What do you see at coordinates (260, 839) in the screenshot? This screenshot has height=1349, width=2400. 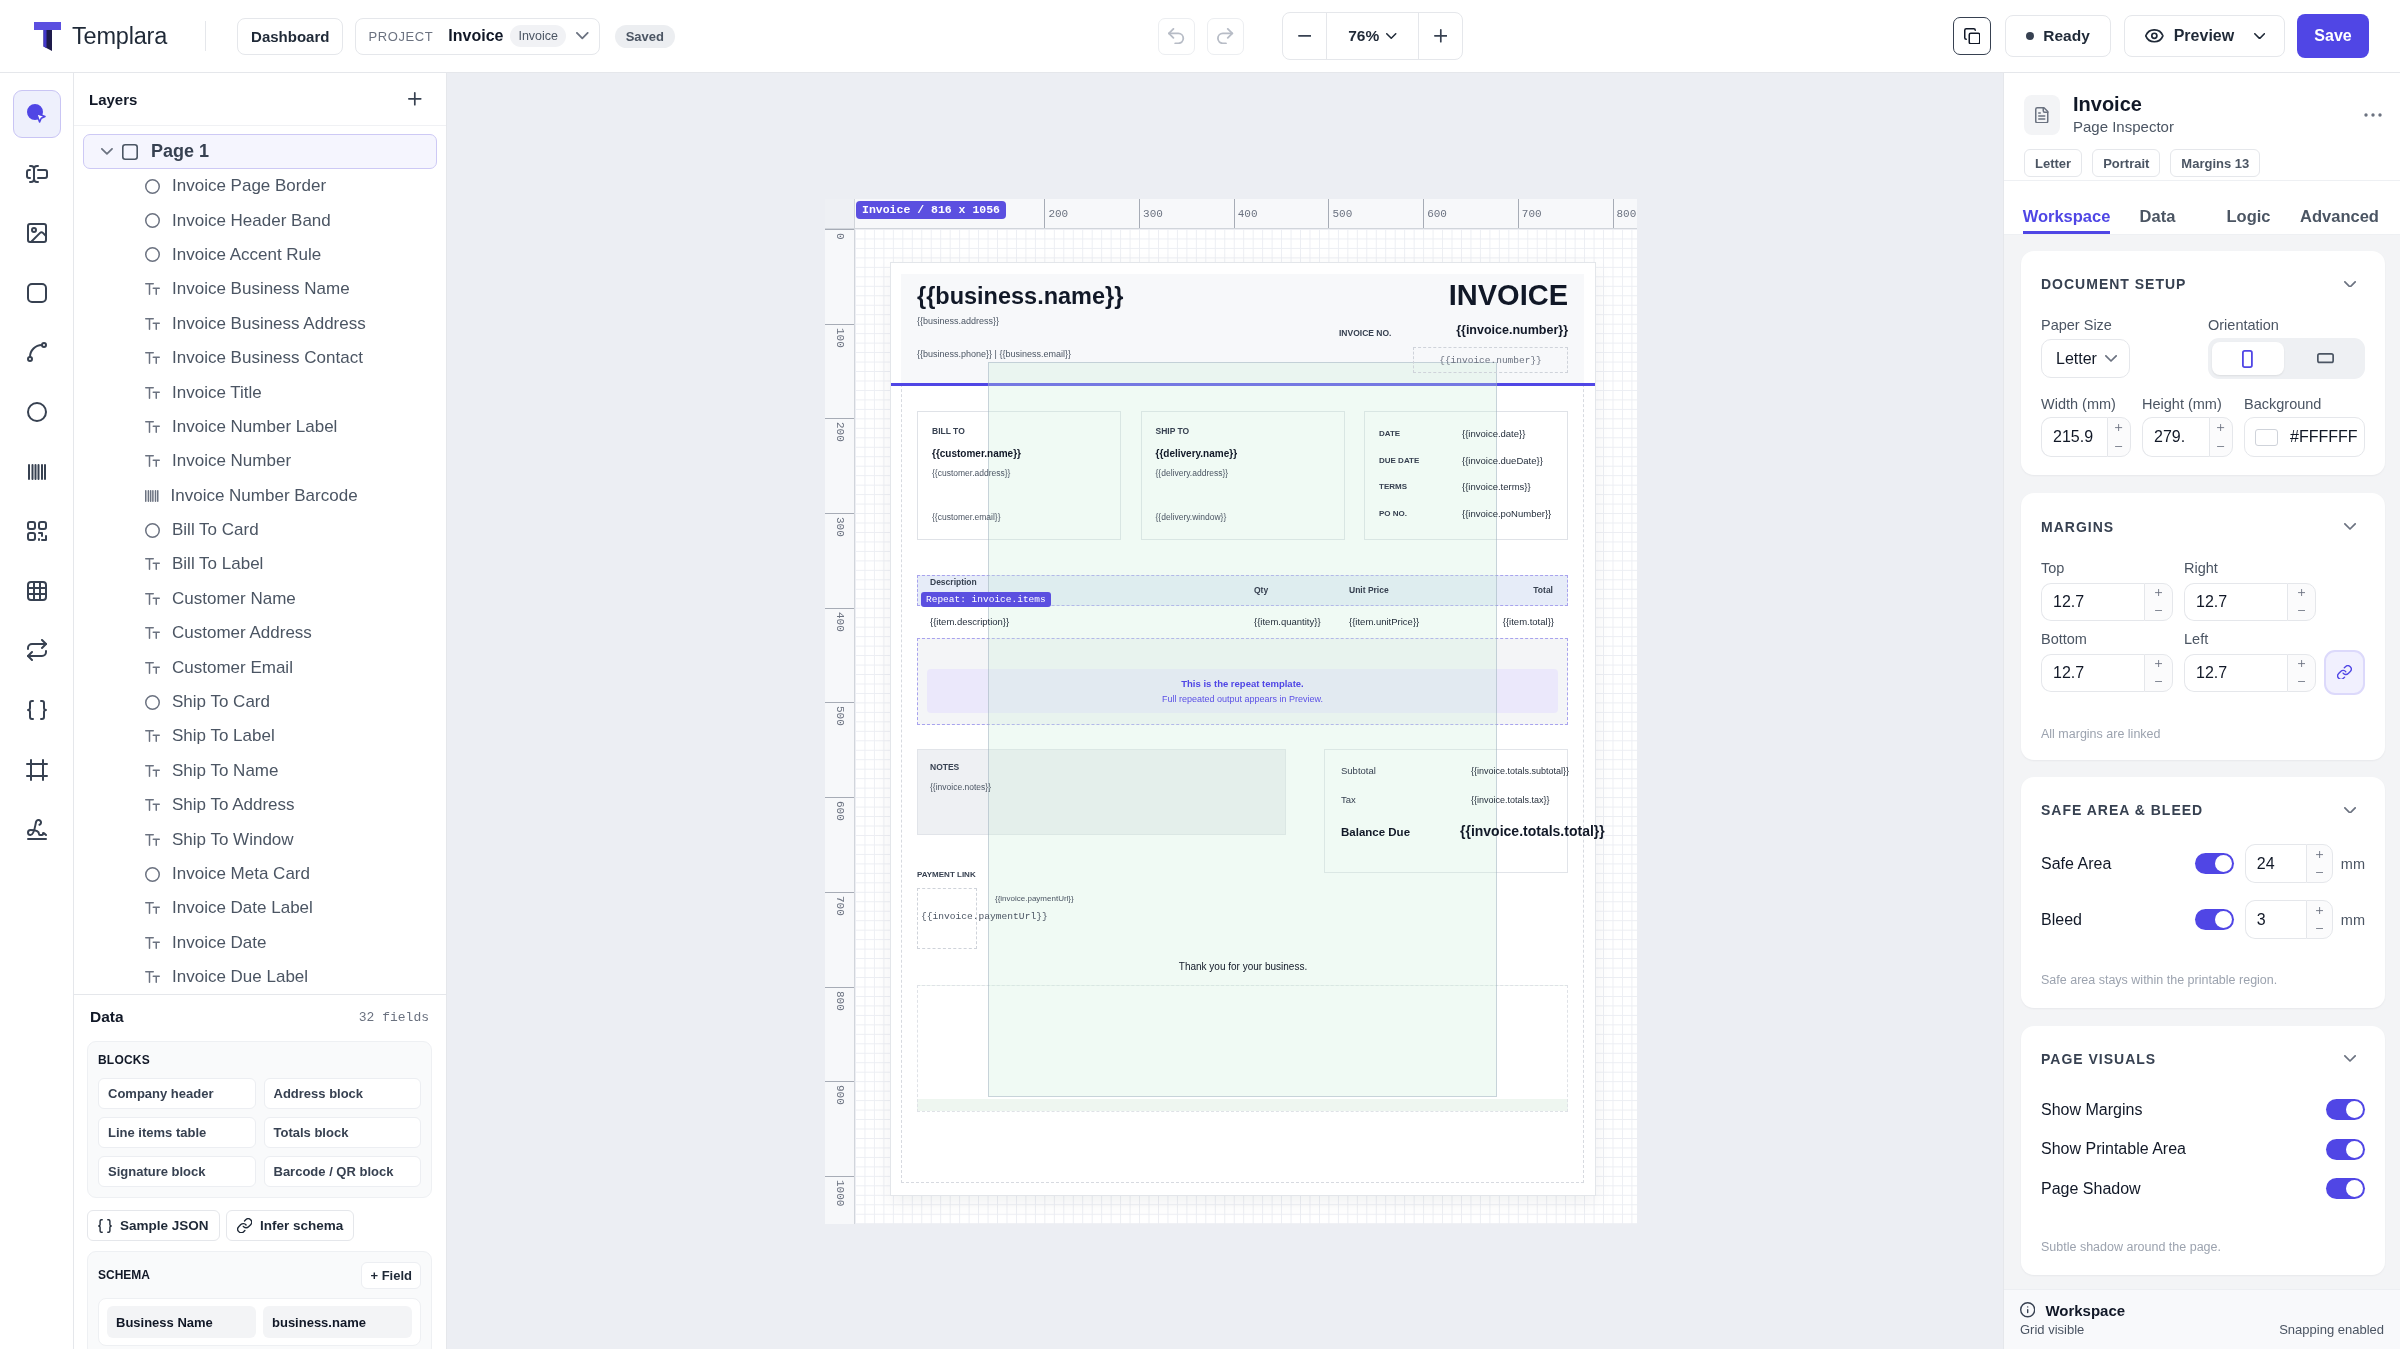 I see `layer-row: Ship To Window` at bounding box center [260, 839].